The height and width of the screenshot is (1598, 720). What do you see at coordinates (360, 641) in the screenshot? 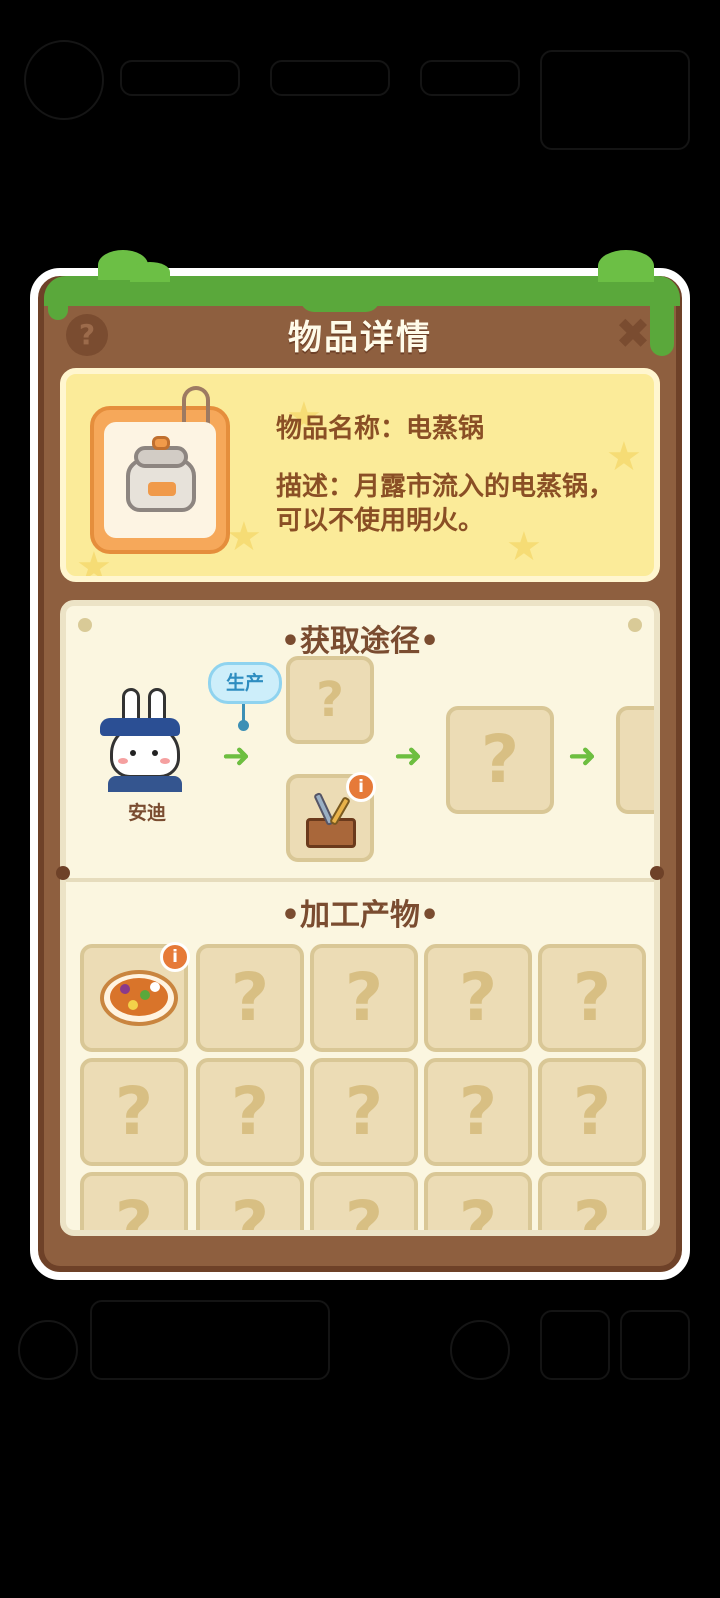
I see `acquisition-title: •获取途径•` at bounding box center [360, 641].